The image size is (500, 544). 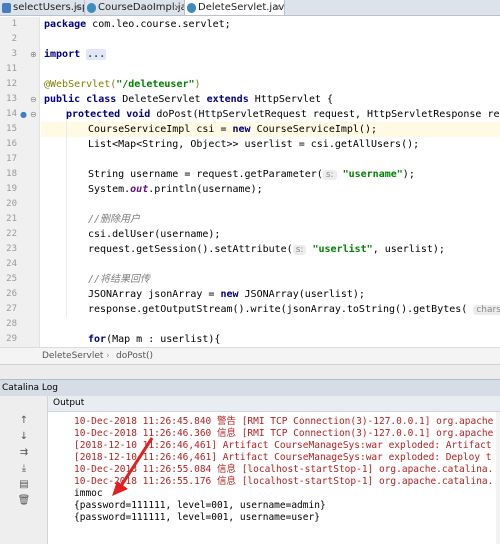 What do you see at coordinates (24, 421) in the screenshot?
I see `scroll-up-icon: ↑` at bounding box center [24, 421].